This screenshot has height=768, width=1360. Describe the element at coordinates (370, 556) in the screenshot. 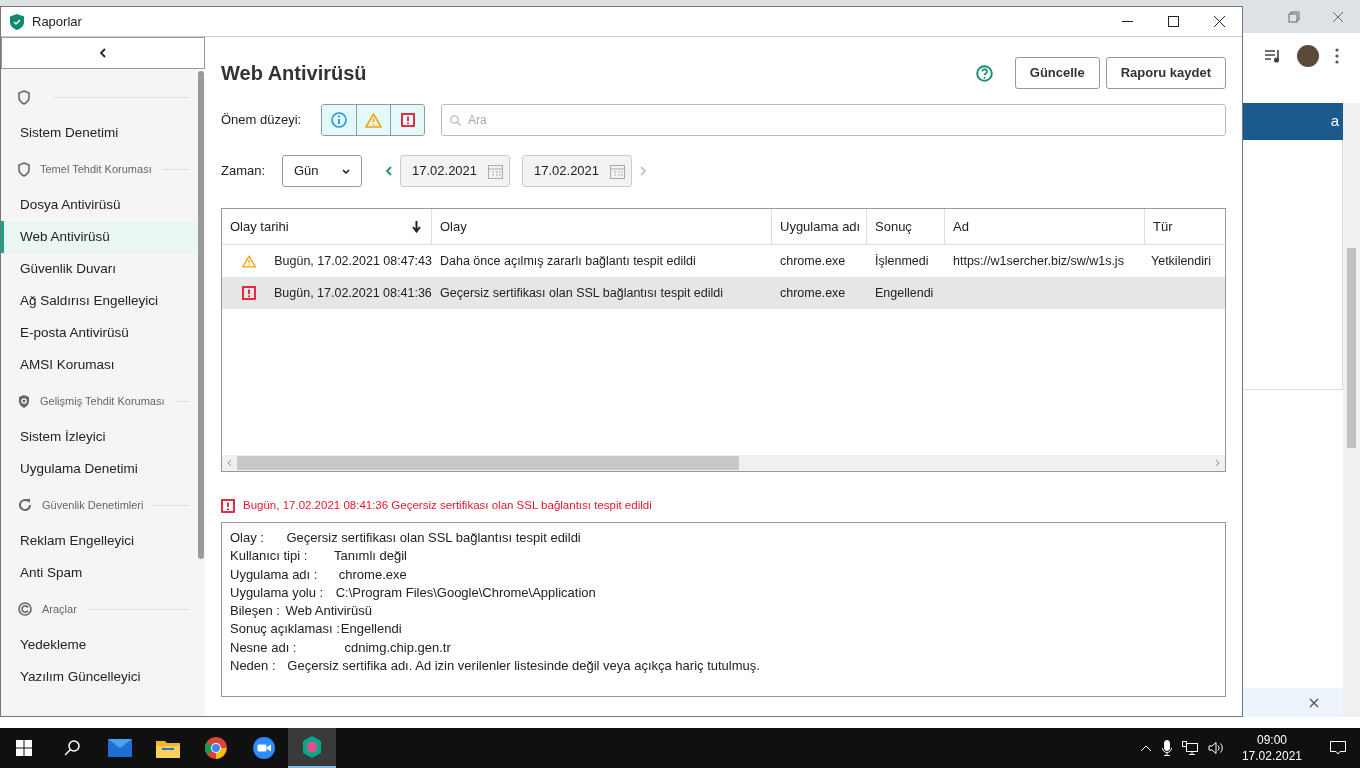

I see `detail-value: Tanımlı değil` at that location.